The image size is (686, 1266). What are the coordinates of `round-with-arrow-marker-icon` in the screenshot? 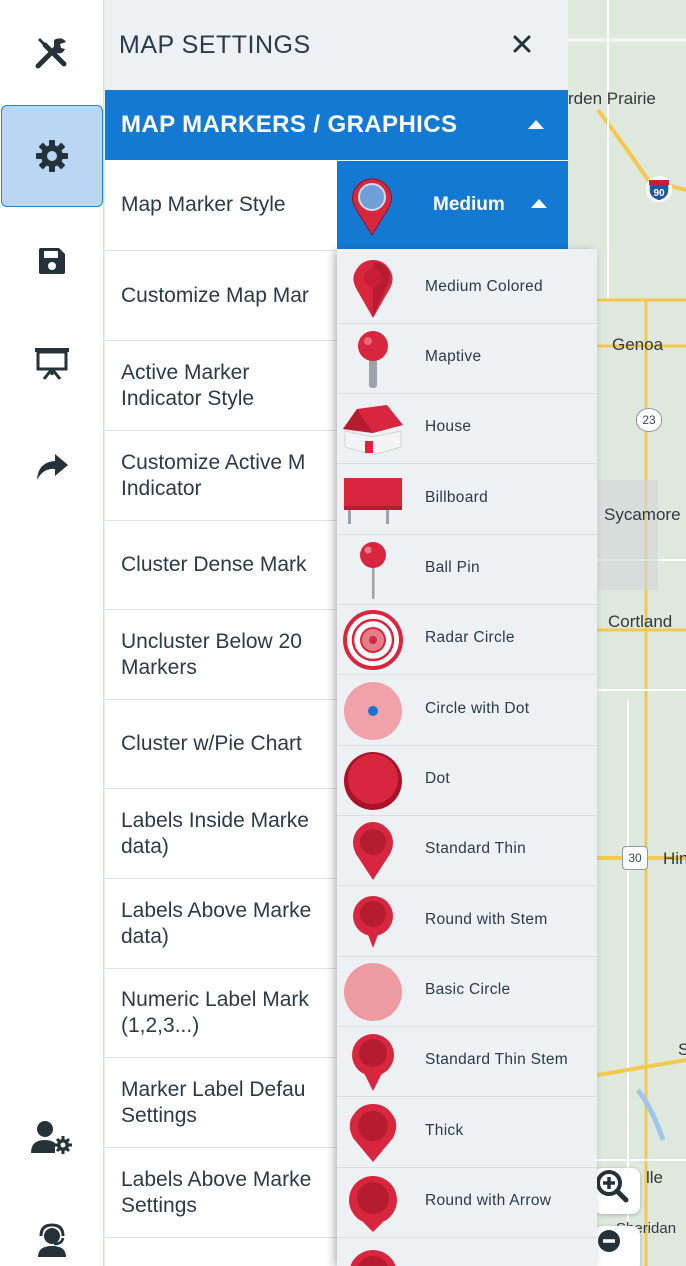 It's located at (373, 1203).